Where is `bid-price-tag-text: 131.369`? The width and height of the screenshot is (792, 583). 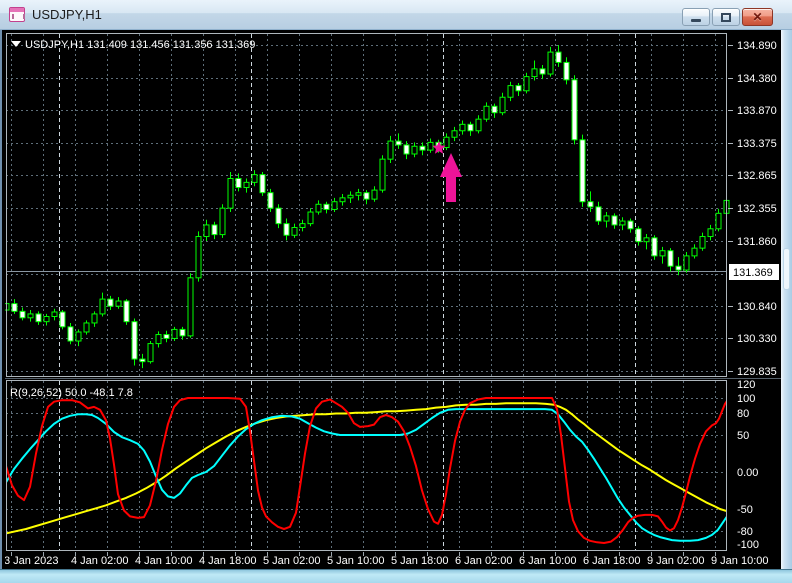 bid-price-tag-text: 131.369 is located at coordinates (753, 273).